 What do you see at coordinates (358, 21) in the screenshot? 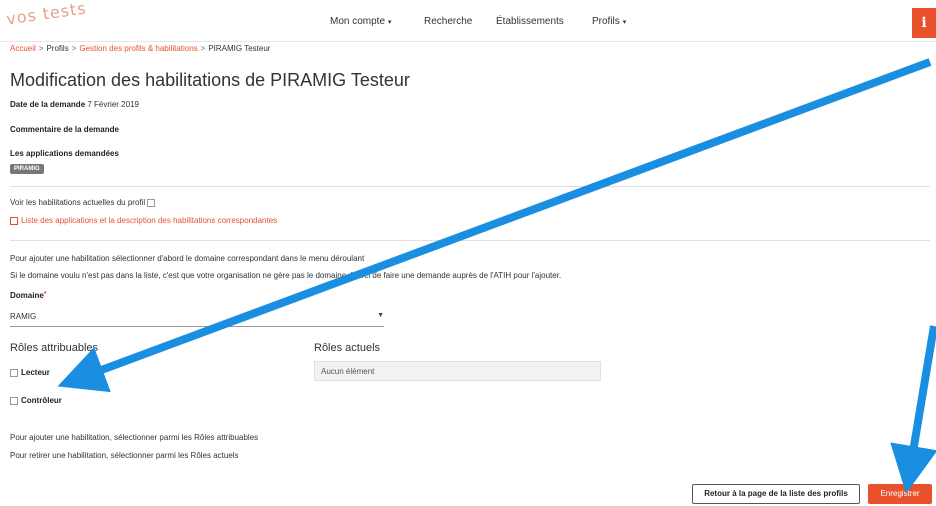
I see `nav-mon-compte-label: Mon compte` at bounding box center [358, 21].